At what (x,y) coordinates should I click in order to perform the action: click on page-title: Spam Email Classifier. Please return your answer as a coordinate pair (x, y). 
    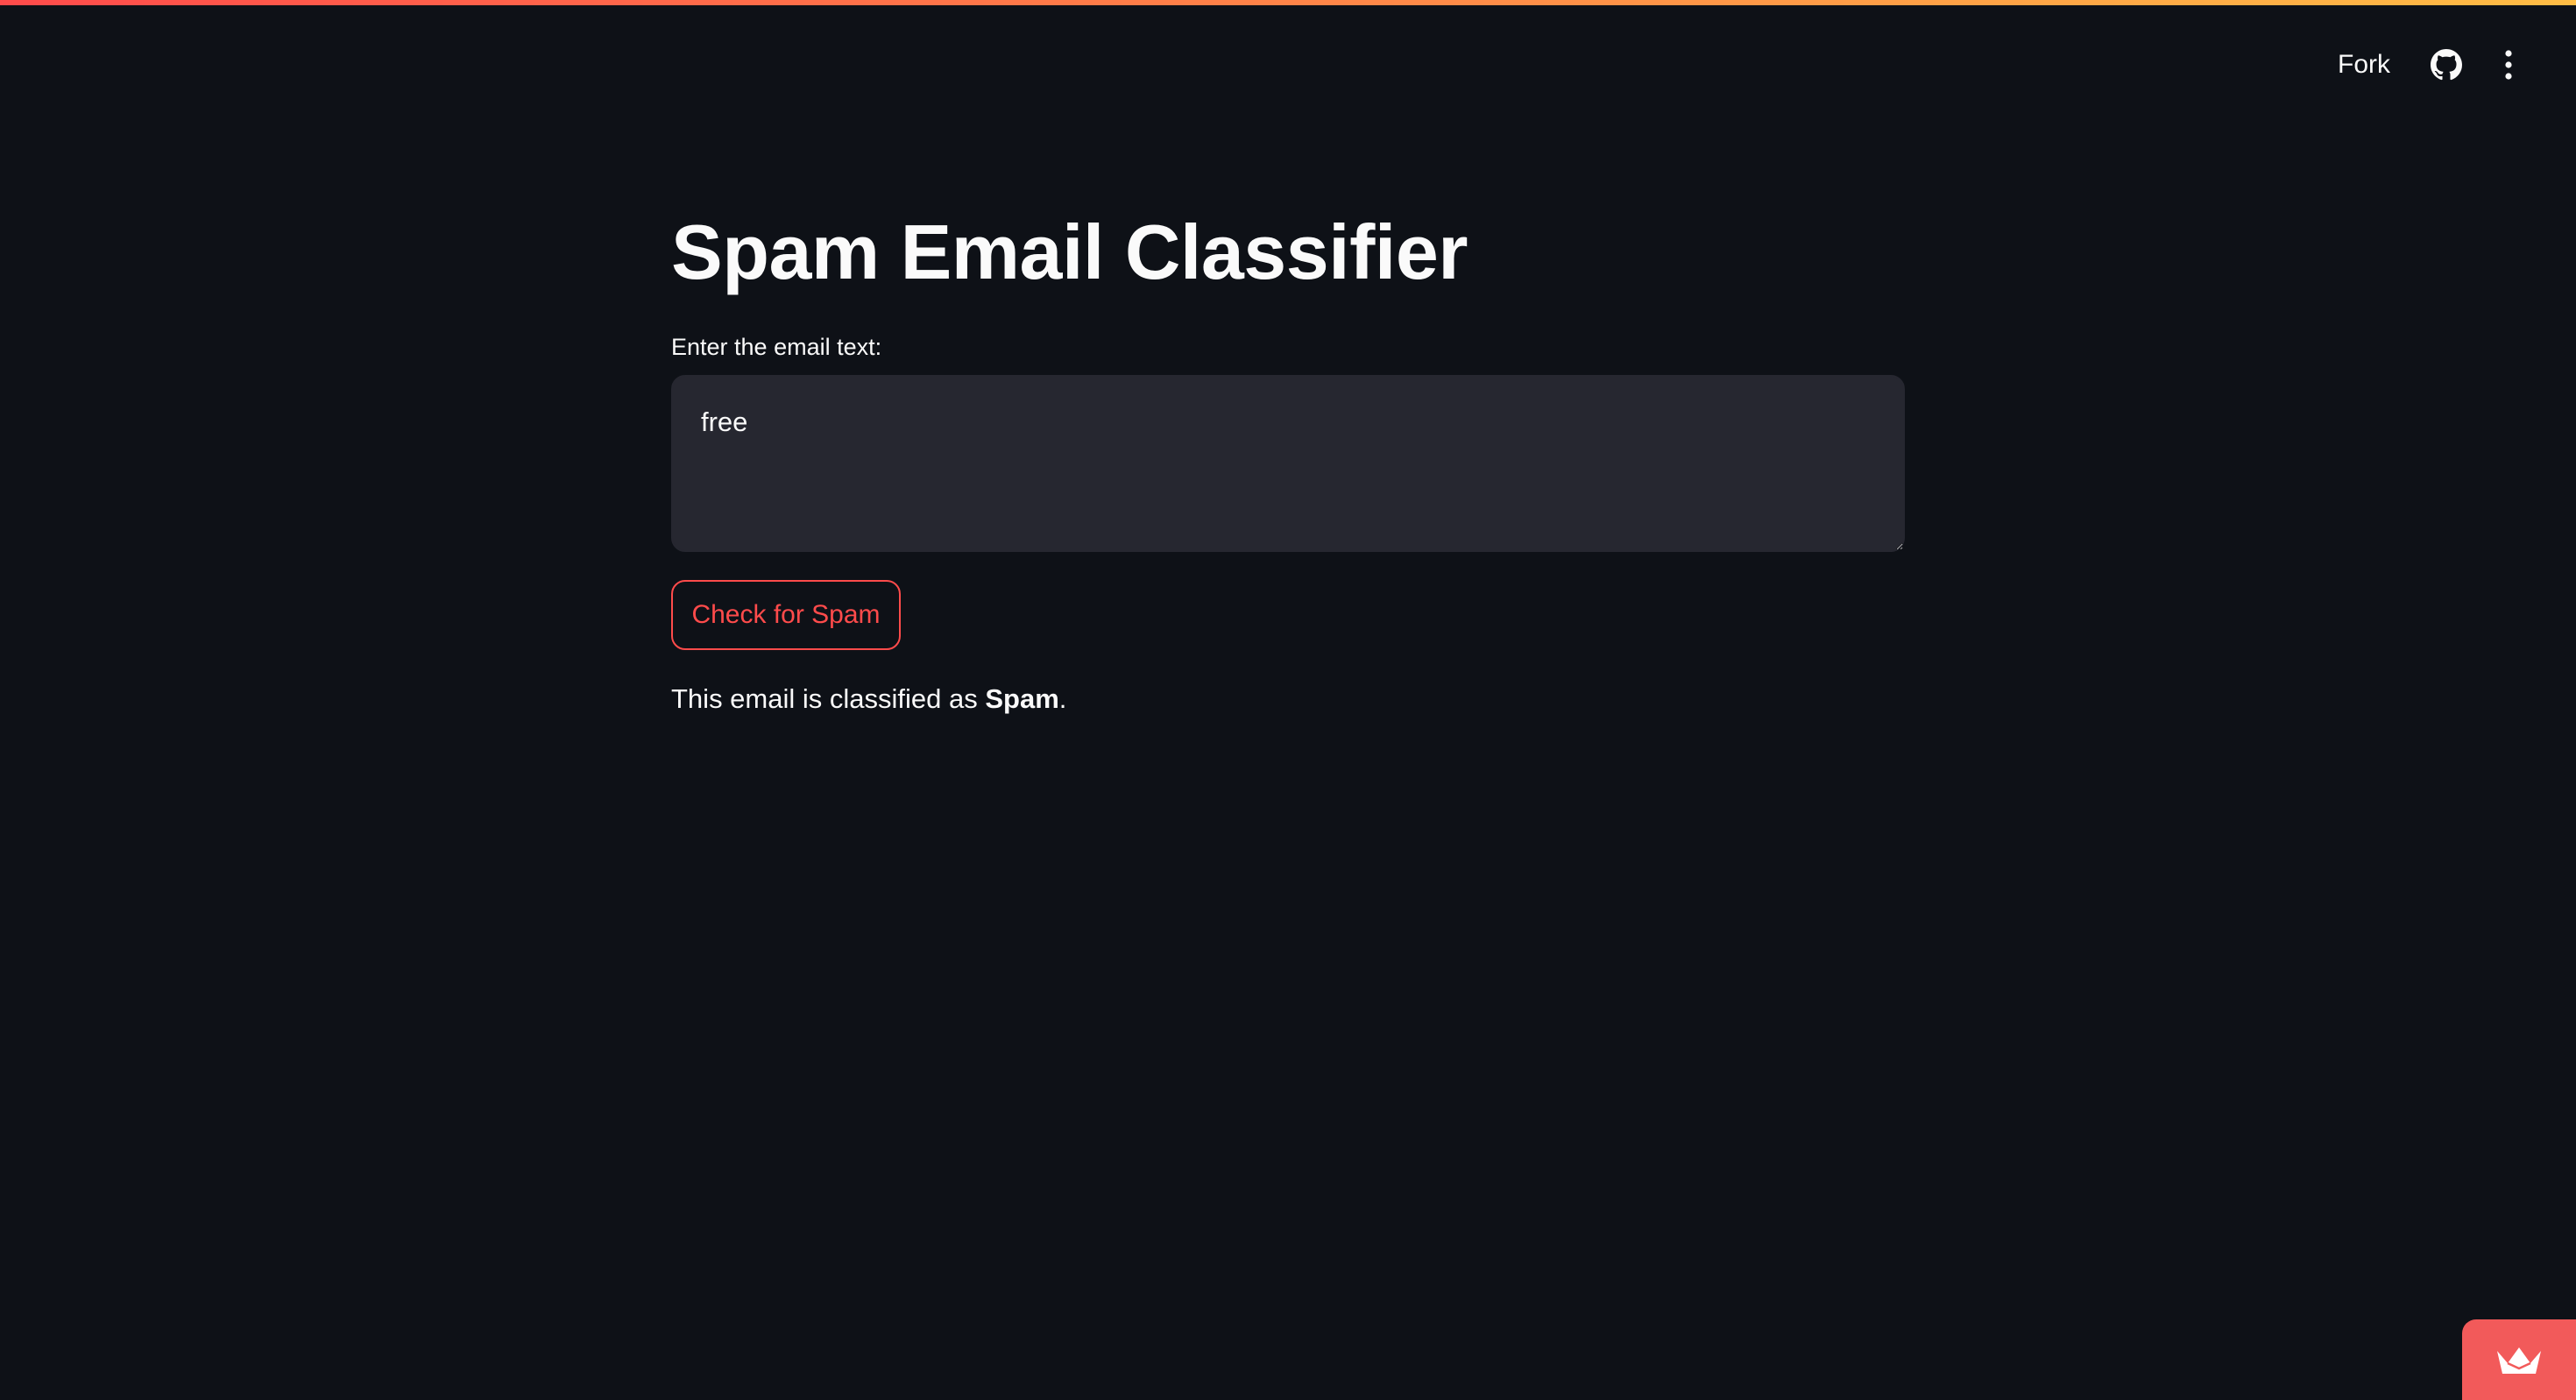
    Looking at the image, I should click on (1069, 252).